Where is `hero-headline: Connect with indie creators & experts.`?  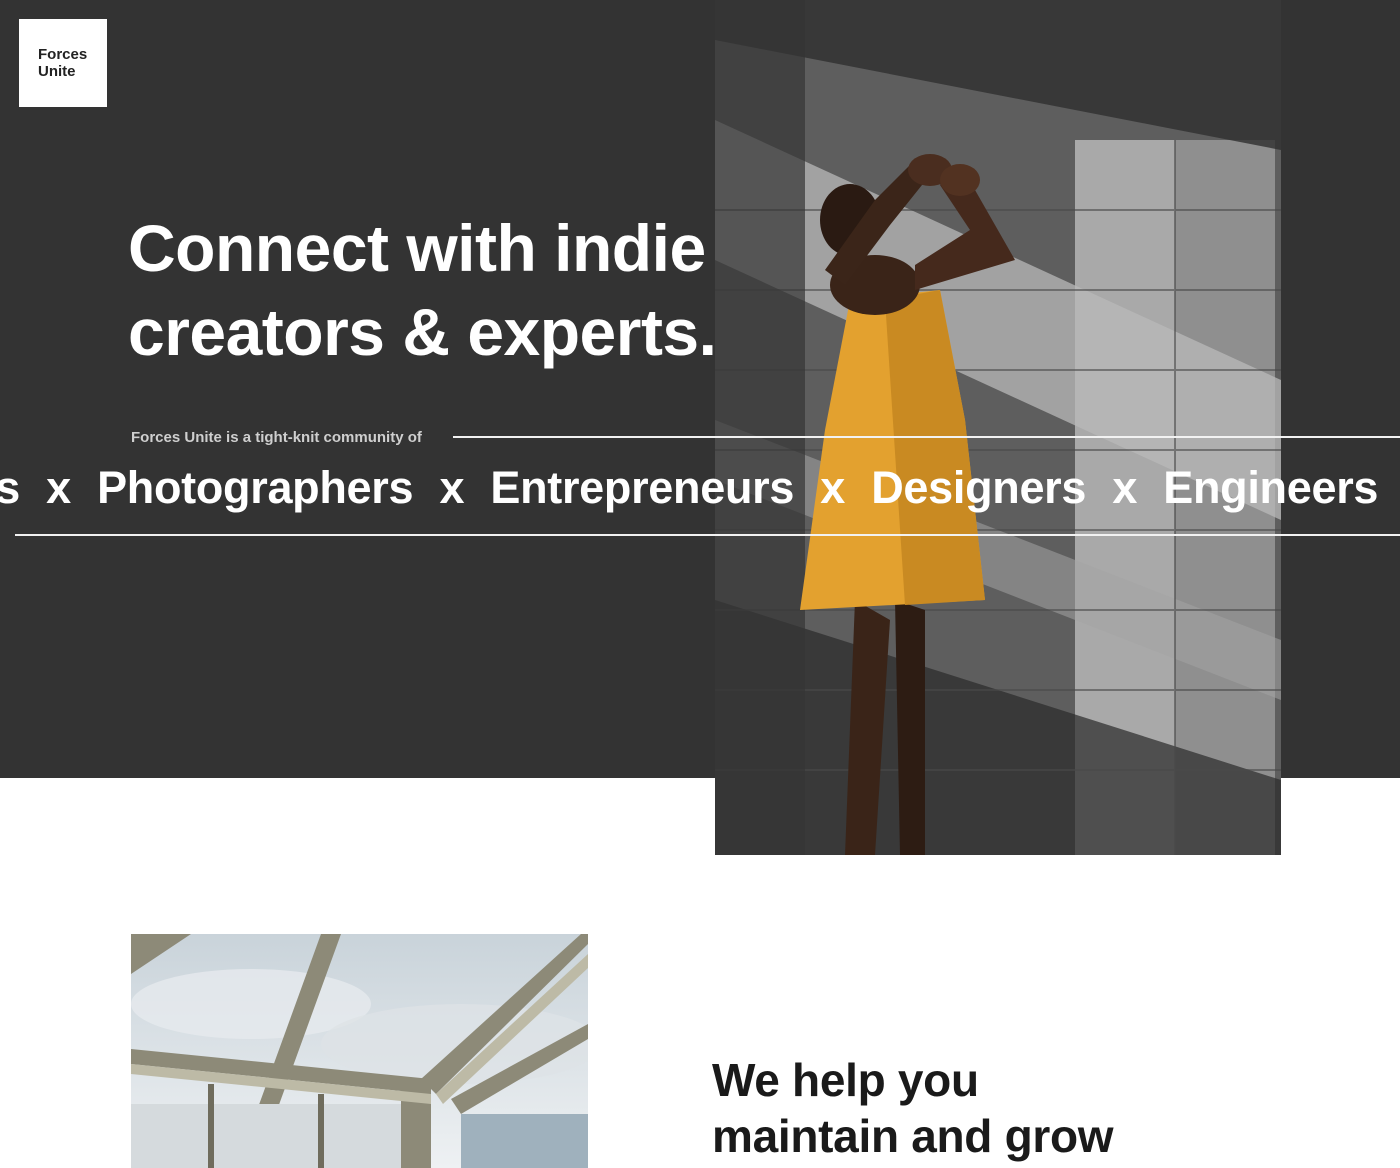 hero-headline: Connect with indie creators & experts. is located at coordinates (478, 290).